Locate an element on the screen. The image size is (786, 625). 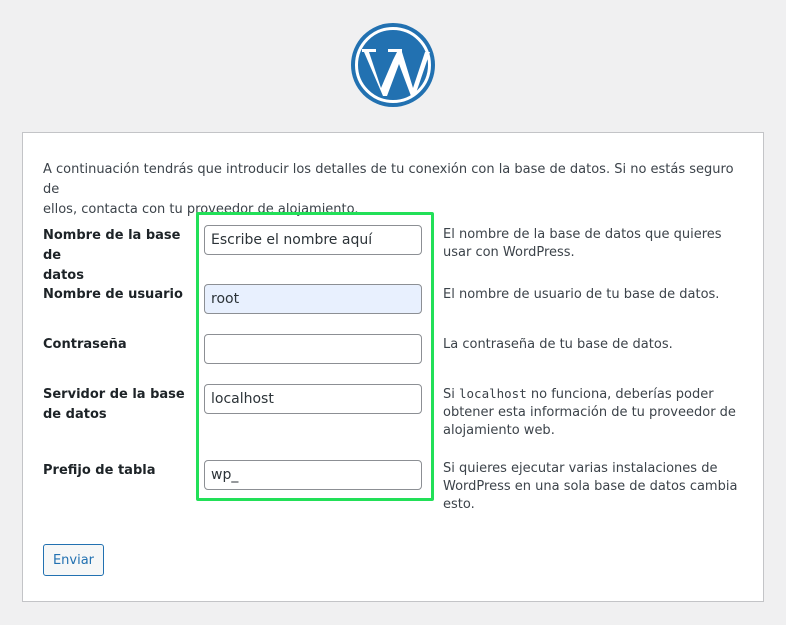
prefix-input is located at coordinates (313, 475).